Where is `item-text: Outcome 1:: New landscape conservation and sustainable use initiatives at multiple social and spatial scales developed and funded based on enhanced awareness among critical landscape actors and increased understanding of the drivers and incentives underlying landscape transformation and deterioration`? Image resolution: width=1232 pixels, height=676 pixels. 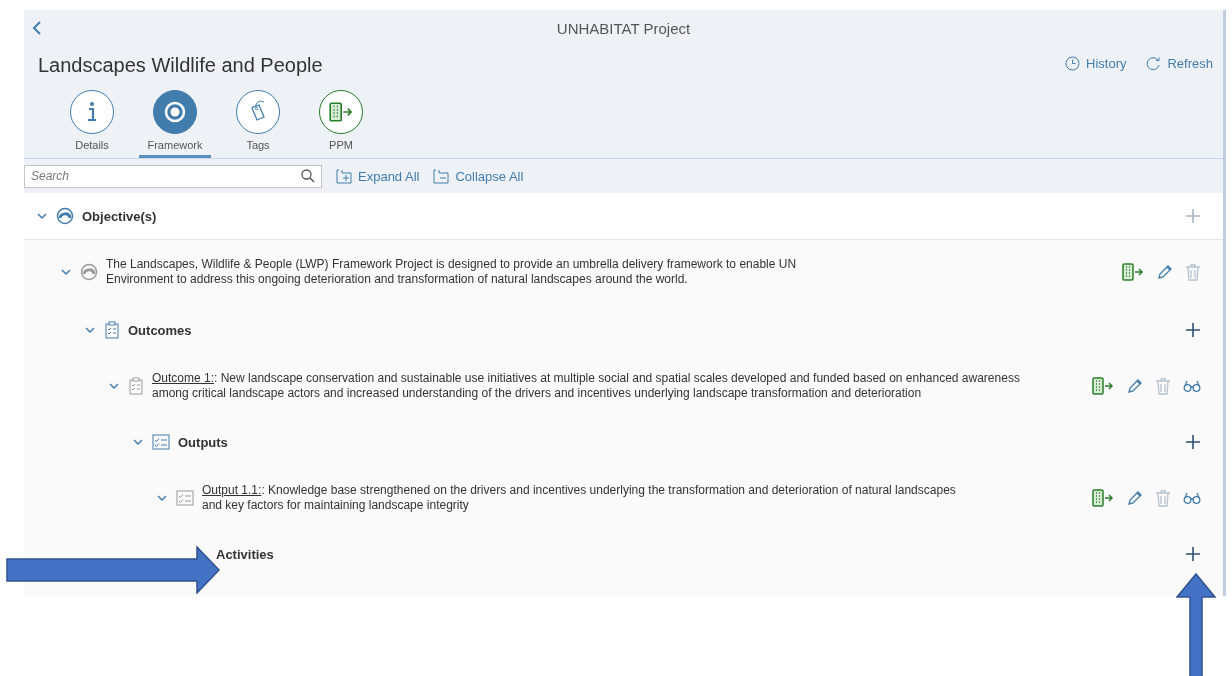
item-text: Outcome 1:: New landscape conservation and sustainable use initiatives at multiple social and spatial scales developed and funded based on enhanced awareness among critical landscape actors and increased understanding of the drivers and incentives underlying landscape transformation and deterioration is located at coordinates (586, 386).